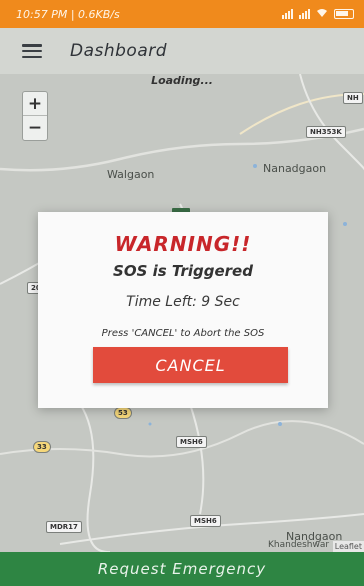  What do you see at coordinates (183, 271) in the screenshot?
I see `sos-message: SOS is Triggered` at bounding box center [183, 271].